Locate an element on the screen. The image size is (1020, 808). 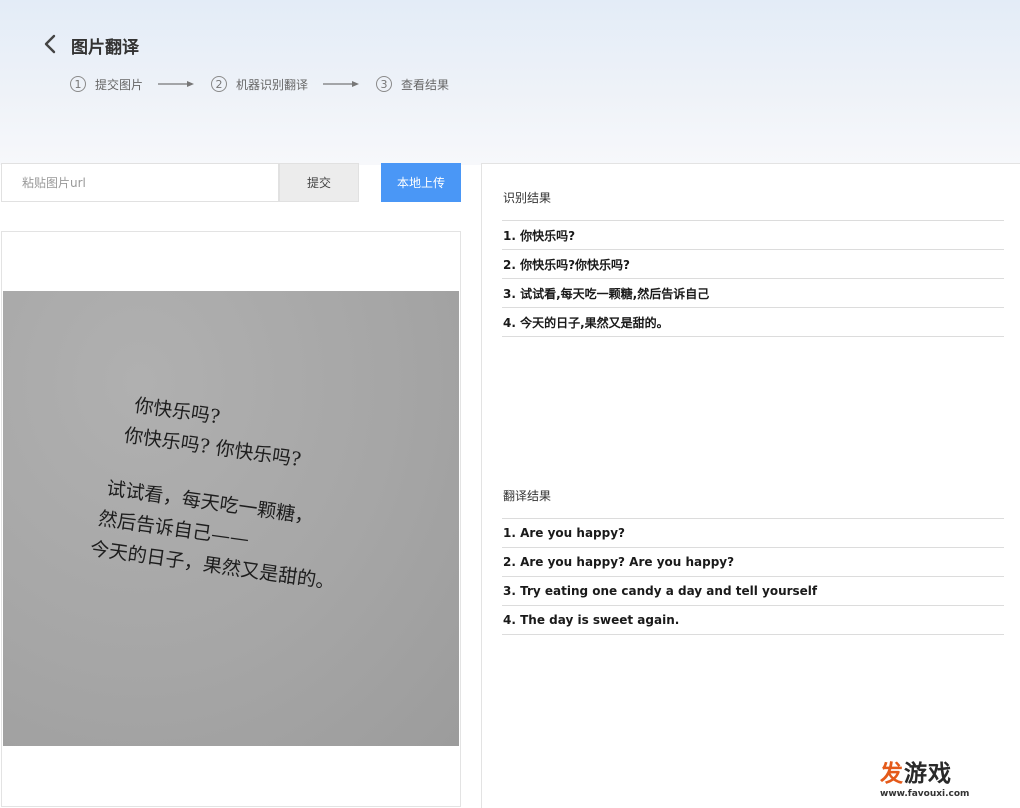
submit-button: 提交 is located at coordinates (319, 182).